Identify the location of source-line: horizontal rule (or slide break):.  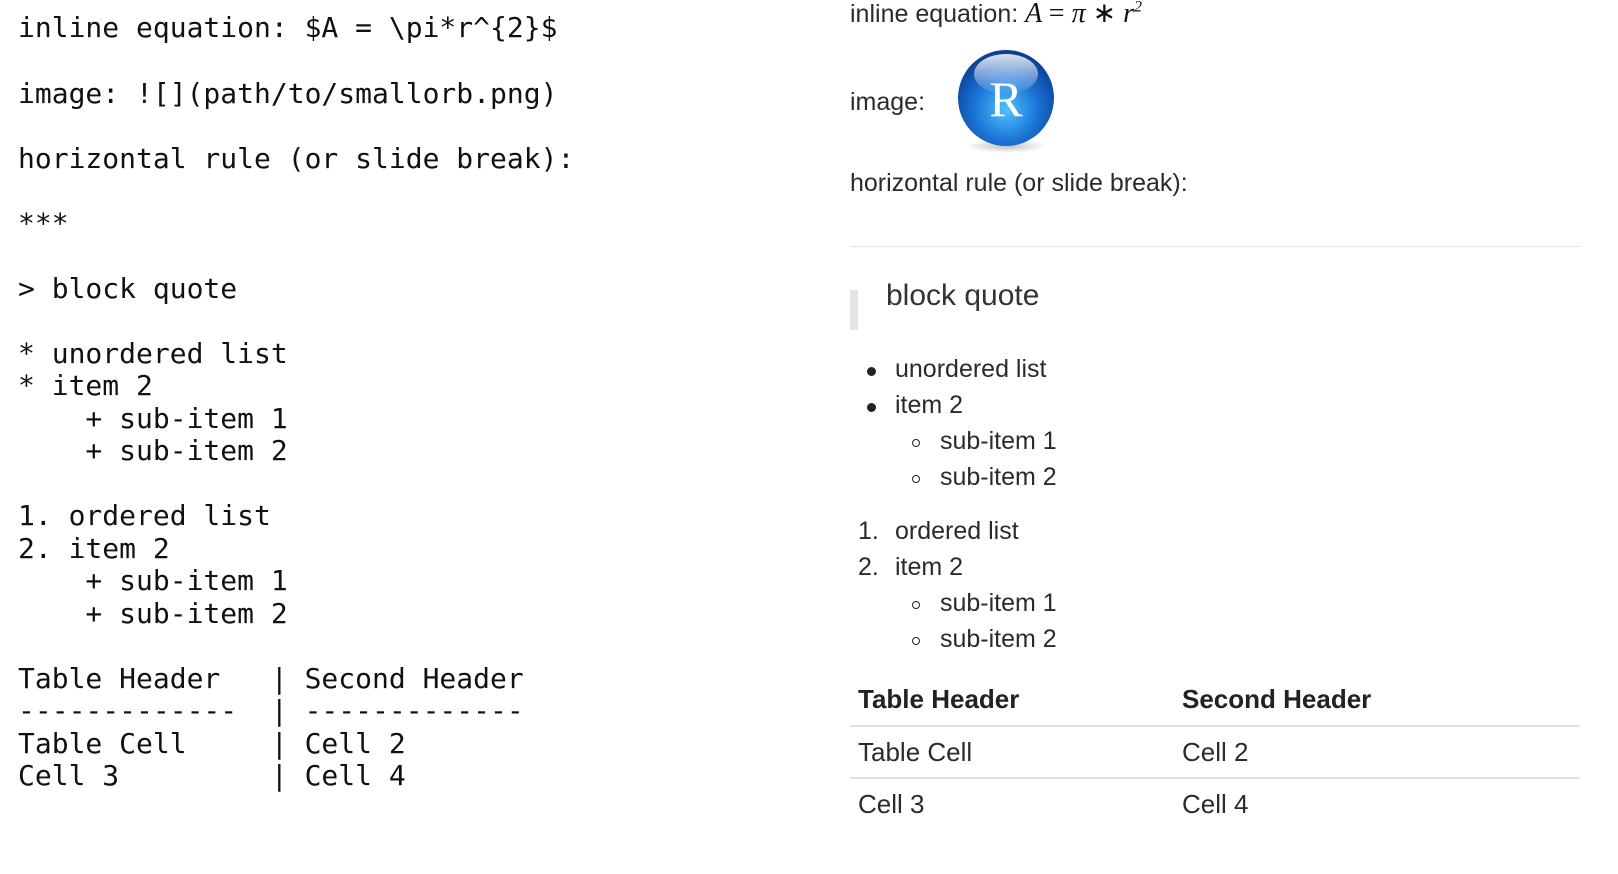
(296, 158).